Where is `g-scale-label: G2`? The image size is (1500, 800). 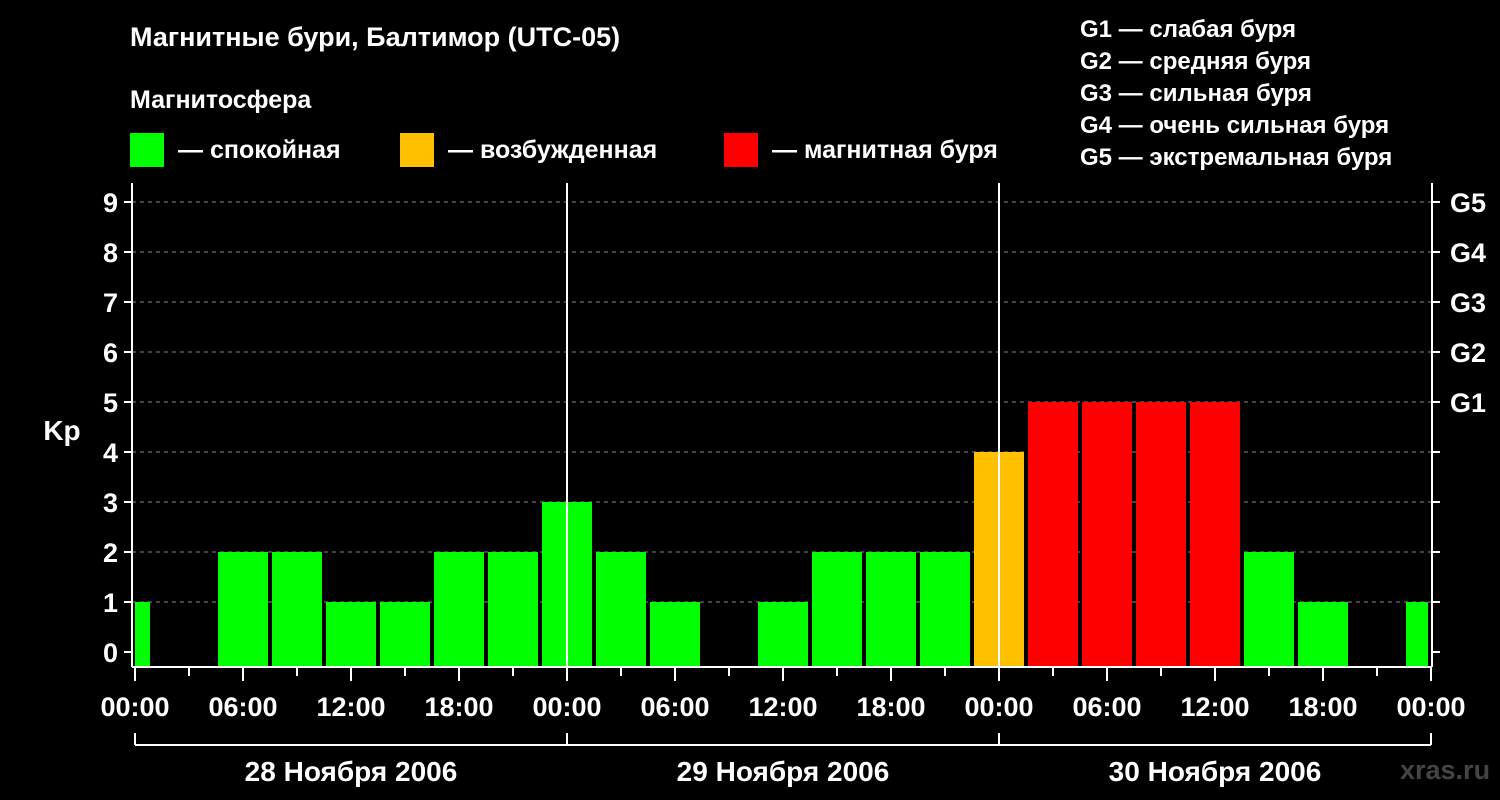
g-scale-label: G2 is located at coordinates (1468, 353).